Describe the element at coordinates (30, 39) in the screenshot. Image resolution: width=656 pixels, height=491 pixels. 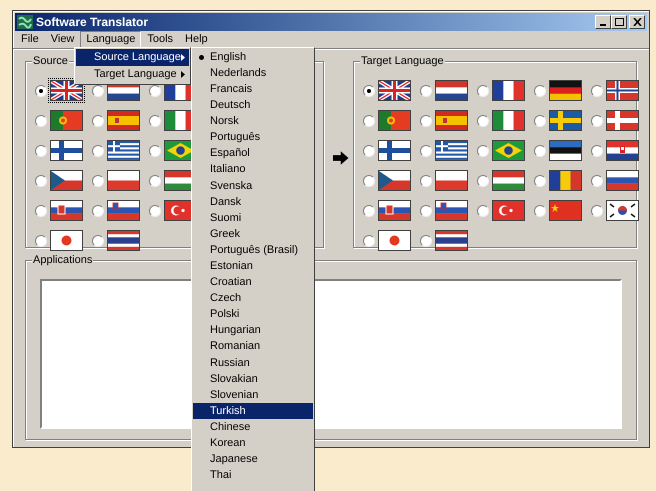
I see `menu-item: File` at that location.